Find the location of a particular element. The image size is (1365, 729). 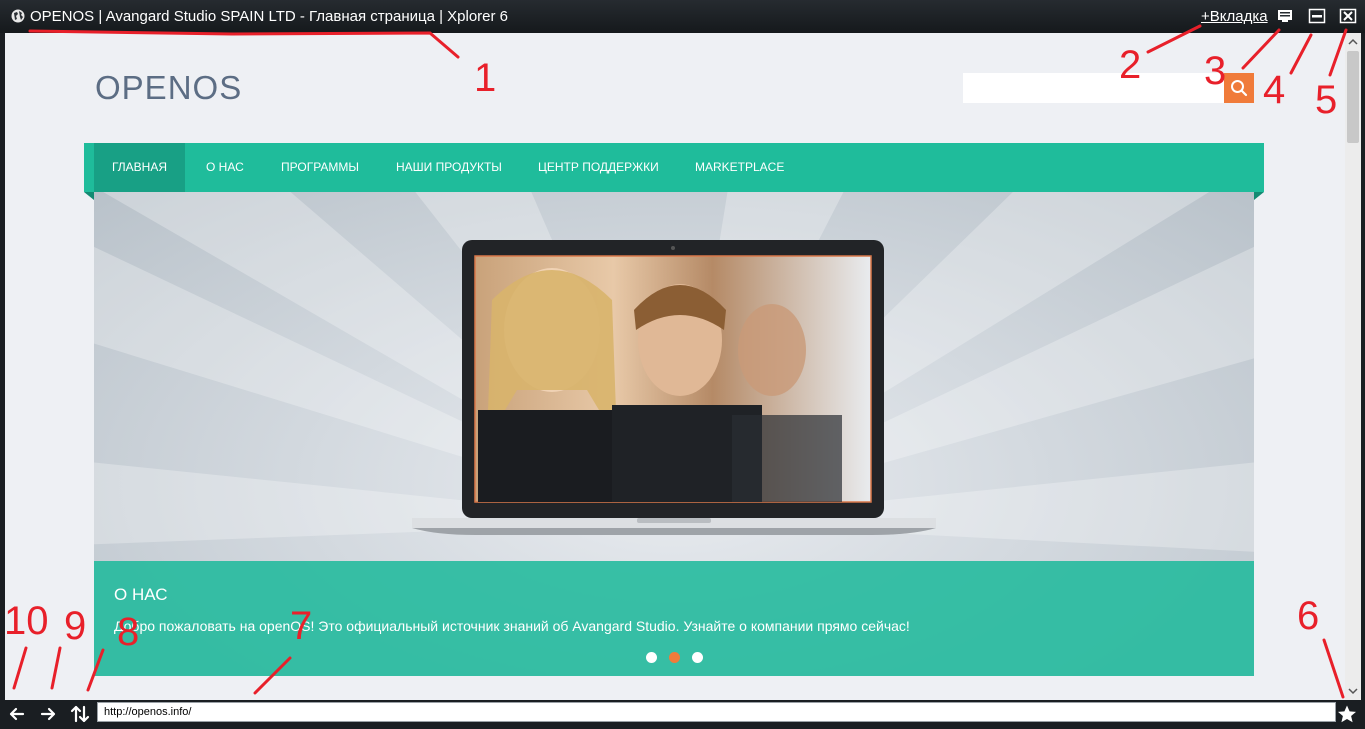

annotation-label-10: 10 is located at coordinates (26, 621).